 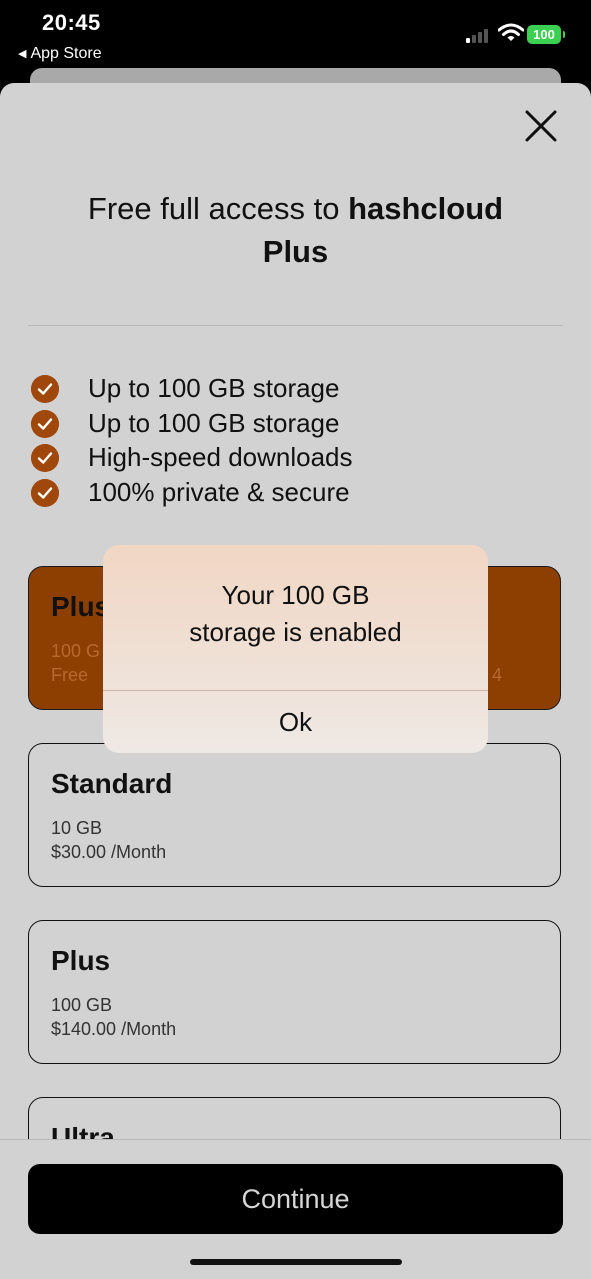 What do you see at coordinates (218, 208) in the screenshot?
I see `title-prefix: Free full access to` at bounding box center [218, 208].